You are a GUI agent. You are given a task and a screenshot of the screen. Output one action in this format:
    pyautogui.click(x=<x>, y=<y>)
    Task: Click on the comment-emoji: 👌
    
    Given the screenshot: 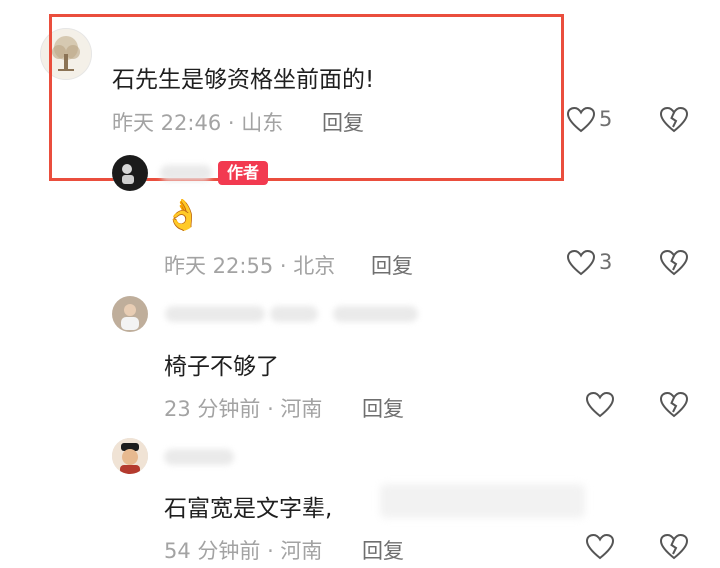 What is the action you would take?
    pyautogui.click(x=183, y=215)
    